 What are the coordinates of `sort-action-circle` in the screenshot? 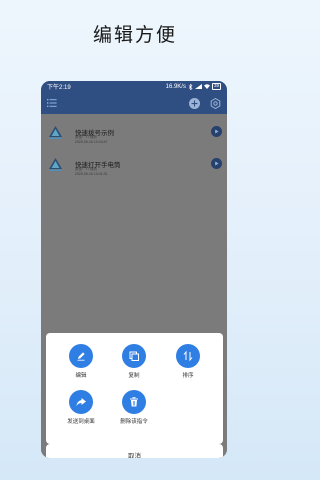 It's located at (188, 356).